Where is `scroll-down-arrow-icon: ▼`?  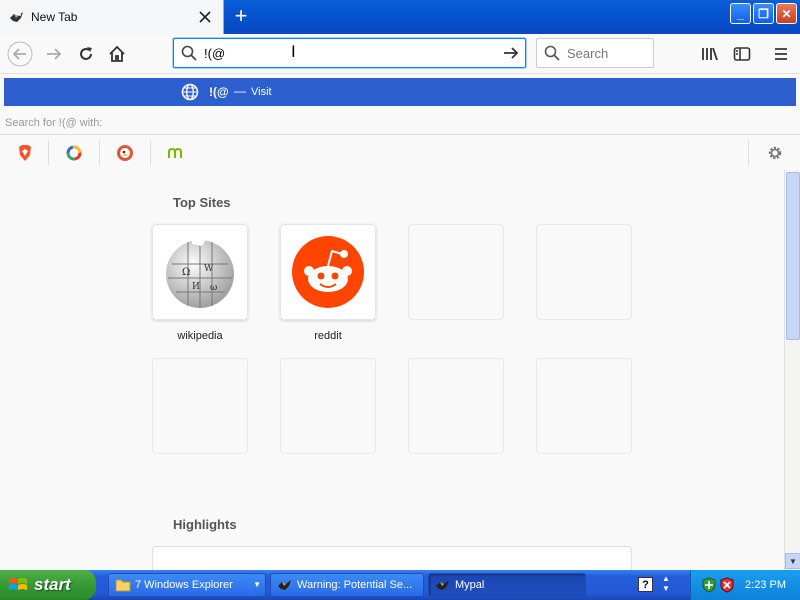
scroll-down-arrow-icon: ▼ is located at coordinates (792, 561).